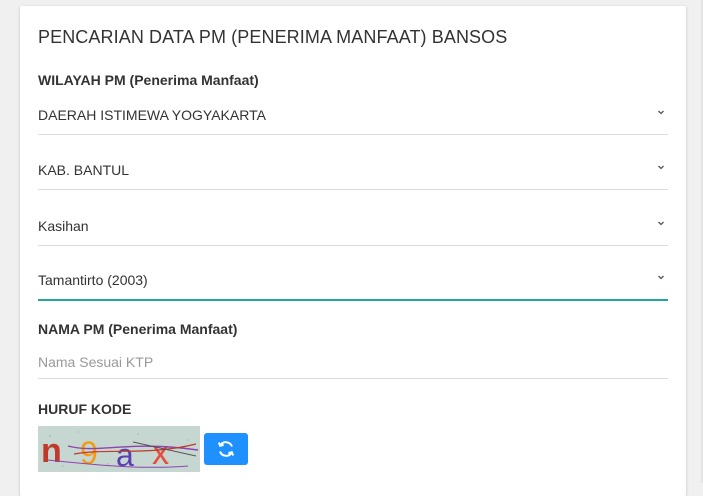 The image size is (703, 496). I want to click on district-value: Kasihan, so click(63, 226).